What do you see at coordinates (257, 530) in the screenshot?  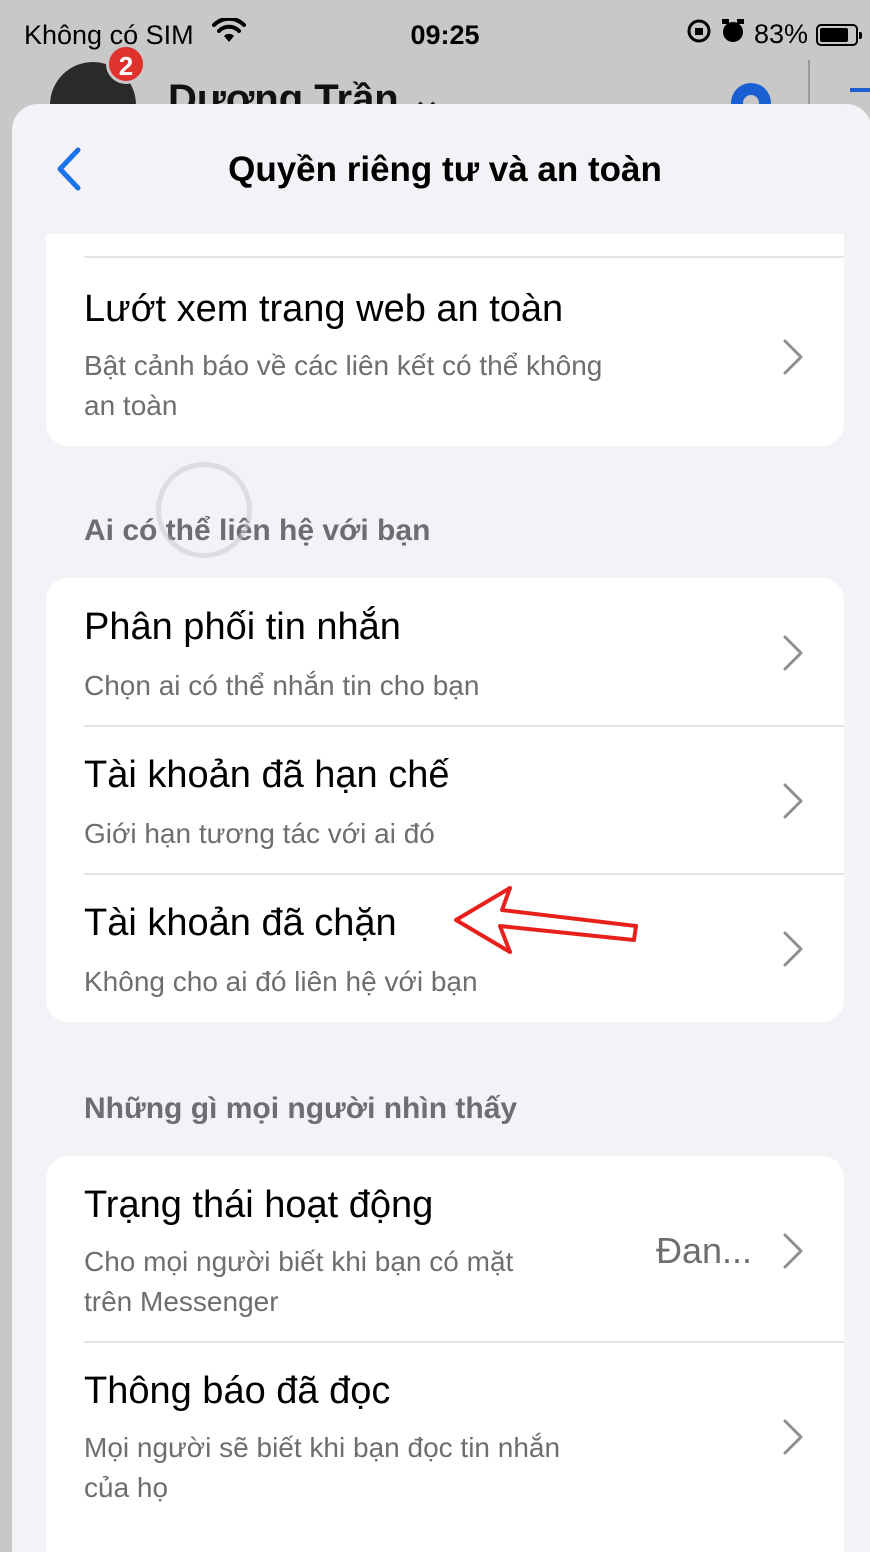 I see `section-header-contact: Ai có thể liên hệ với bạn` at bounding box center [257, 530].